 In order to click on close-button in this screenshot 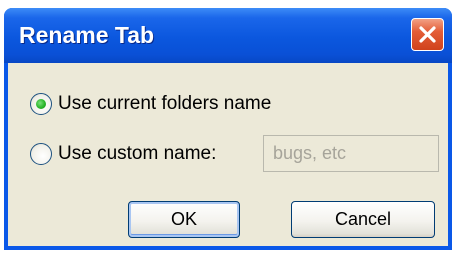, I will do `click(427, 34)`.